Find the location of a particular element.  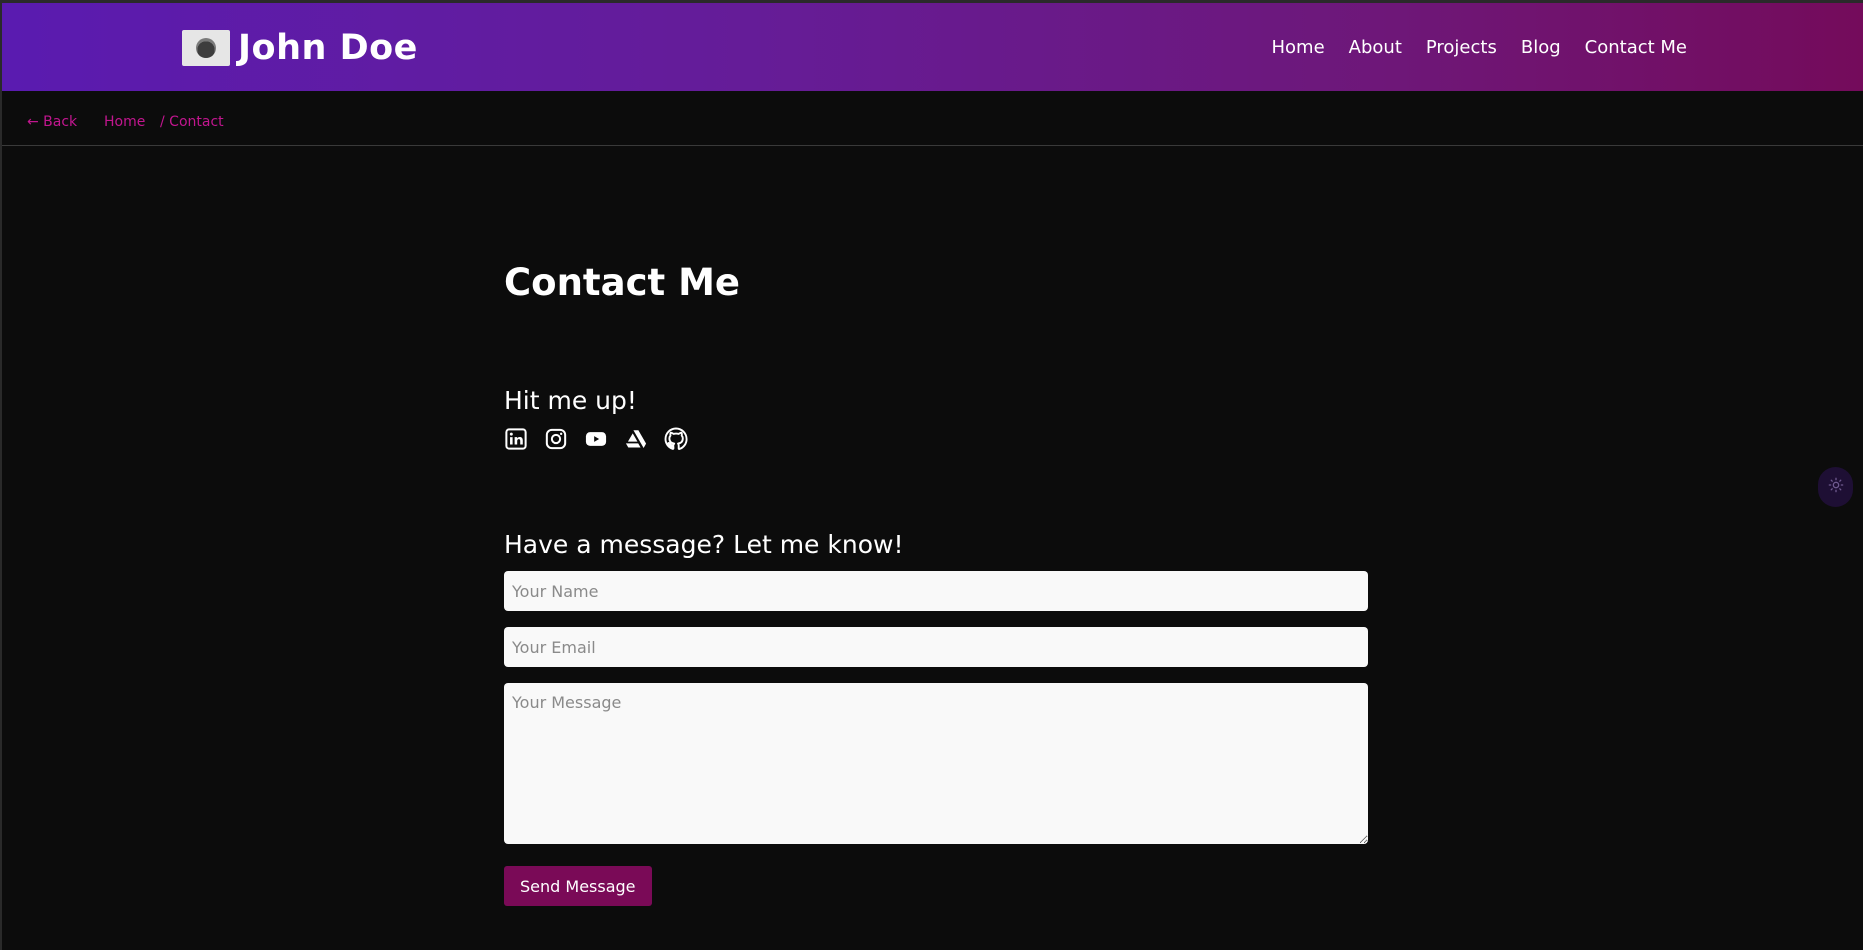

nav-item-home: Home is located at coordinates (1298, 47).